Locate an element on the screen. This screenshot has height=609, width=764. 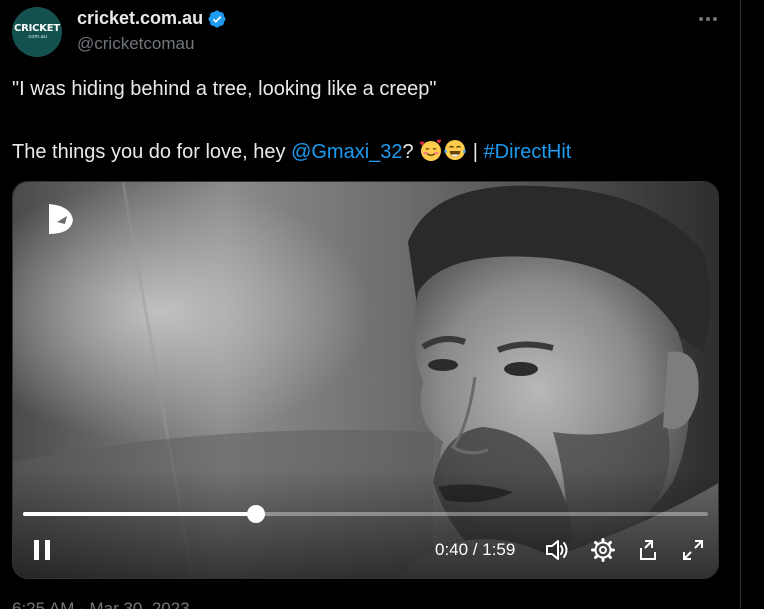
fullscreen-button is located at coordinates (693, 550).